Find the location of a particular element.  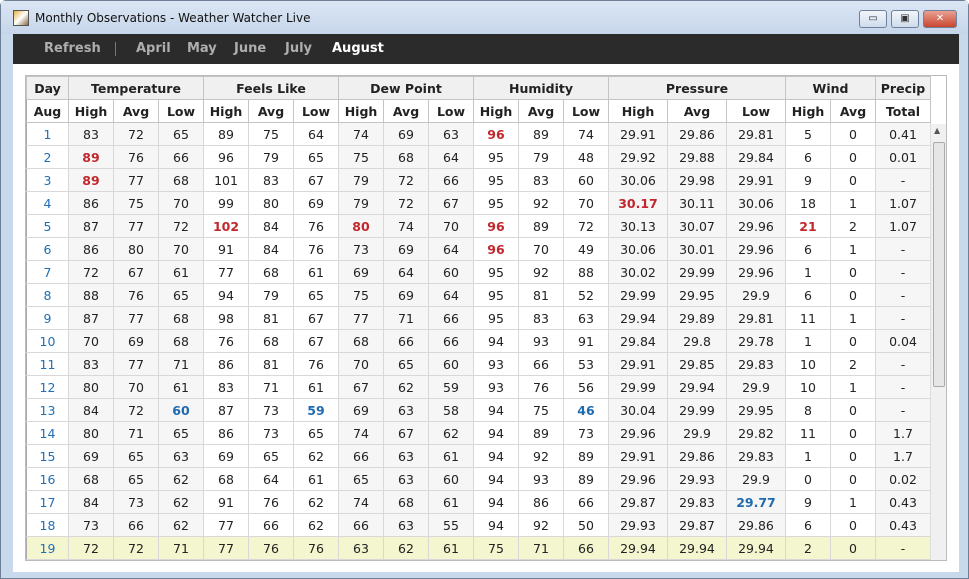

value-cell: 60 is located at coordinates (181, 410).